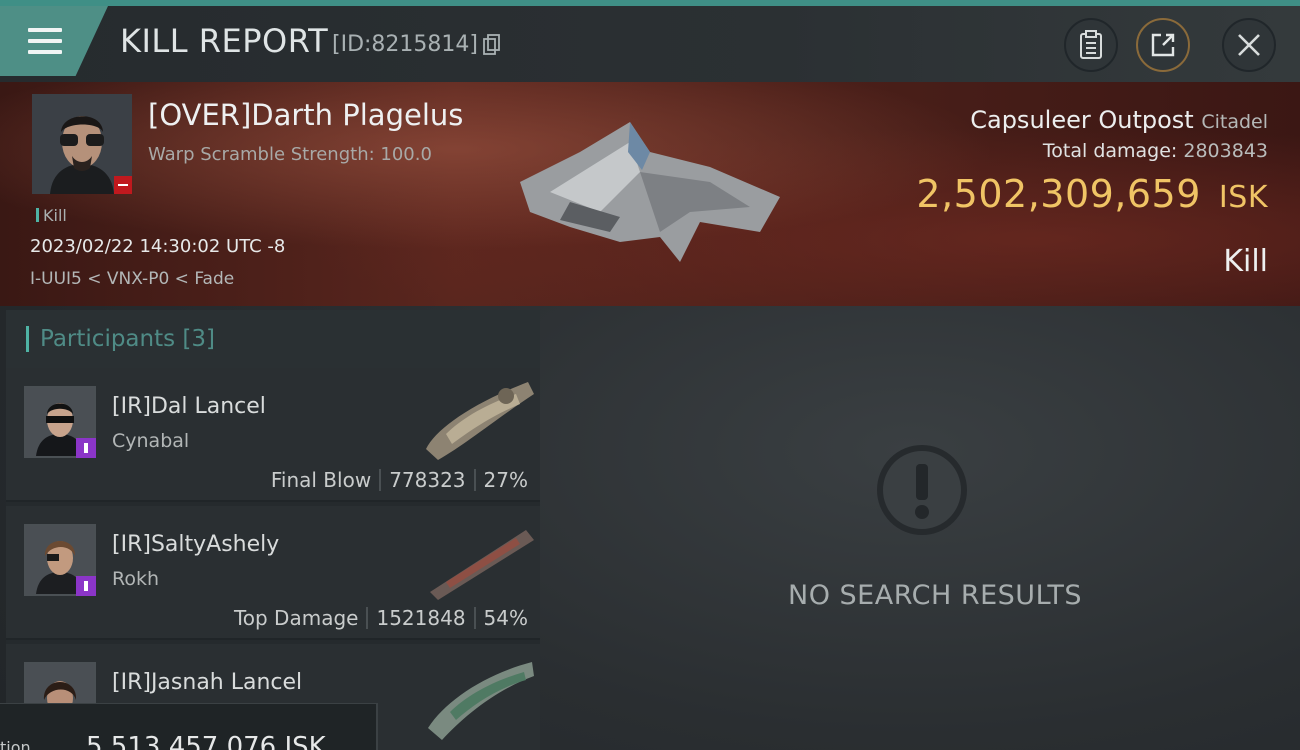 Image resolution: width=1300 pixels, height=750 pixels. Describe the element at coordinates (427, 480) in the screenshot. I see `participant-damage: 778323` at that location.